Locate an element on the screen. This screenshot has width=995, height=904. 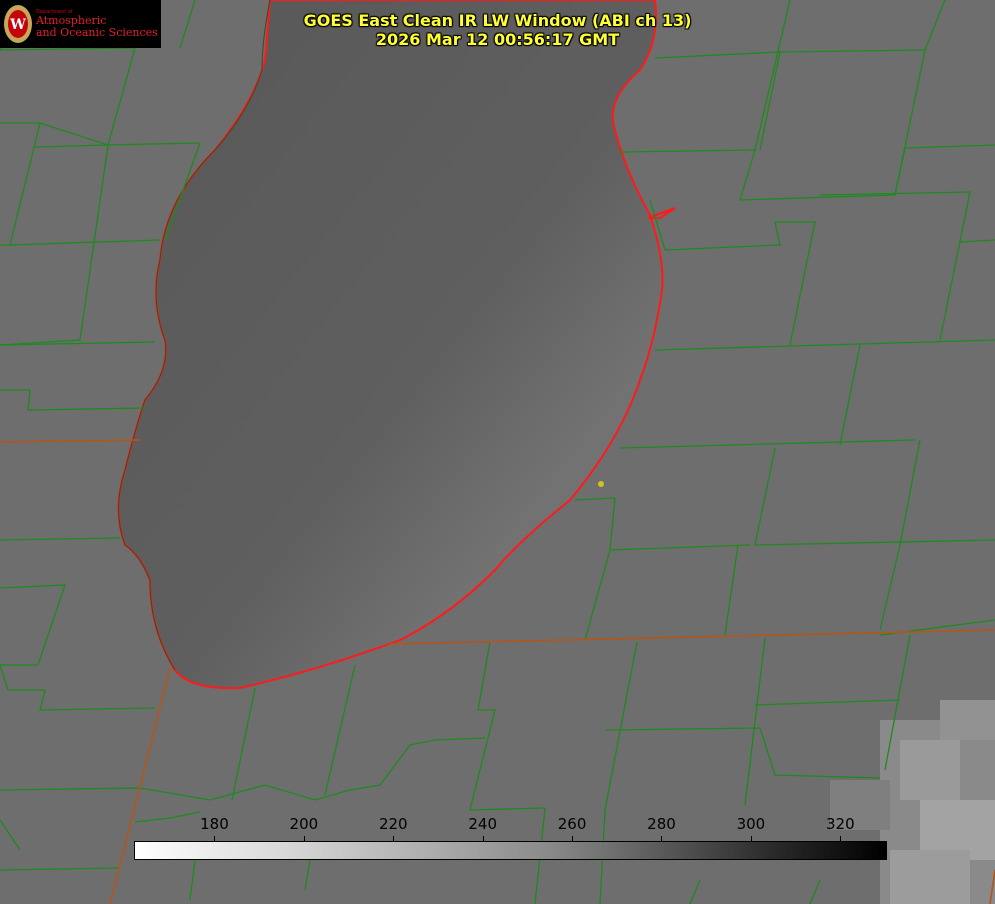
svg-text: W is located at coordinates (17, 25).